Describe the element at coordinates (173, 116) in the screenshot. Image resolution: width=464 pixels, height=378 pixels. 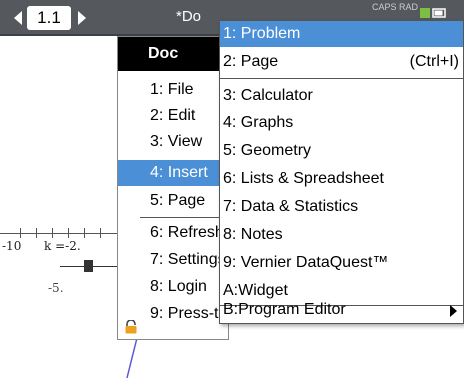
I see `doc-menu-item-edit: 2: Edit` at that location.